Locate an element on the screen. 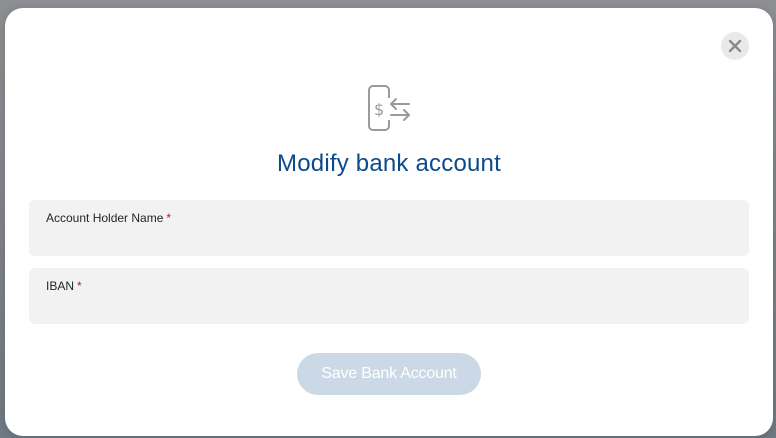 The width and height of the screenshot is (776, 438). save-bank-account-button: Save Bank Account is located at coordinates (389, 374).